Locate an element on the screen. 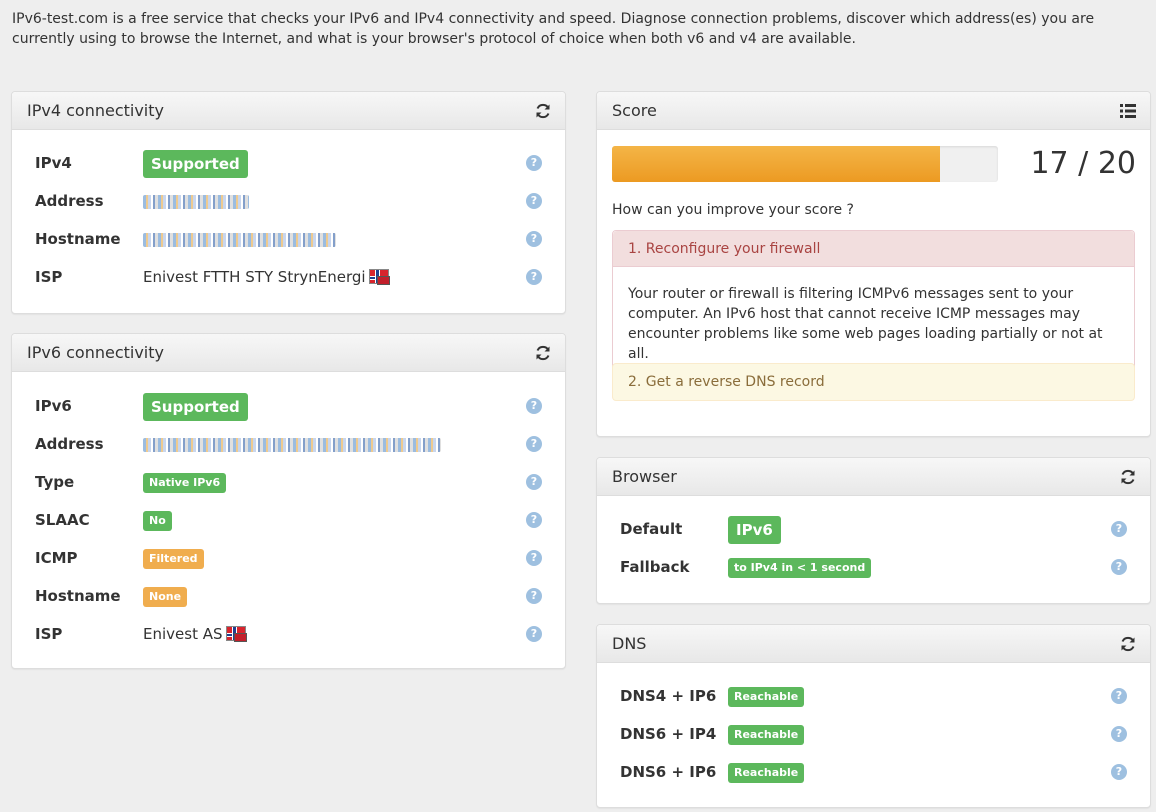  isp-row: ISP Enivest AS ? is located at coordinates (288, 635).